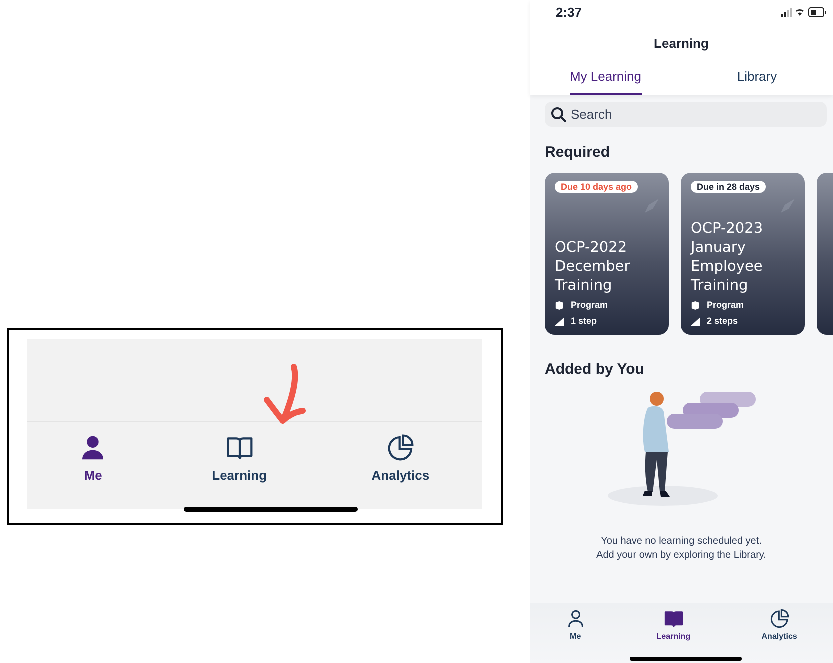 Image resolution: width=833 pixels, height=663 pixels. What do you see at coordinates (606, 82) in the screenshot?
I see `tab: My Learning` at bounding box center [606, 82].